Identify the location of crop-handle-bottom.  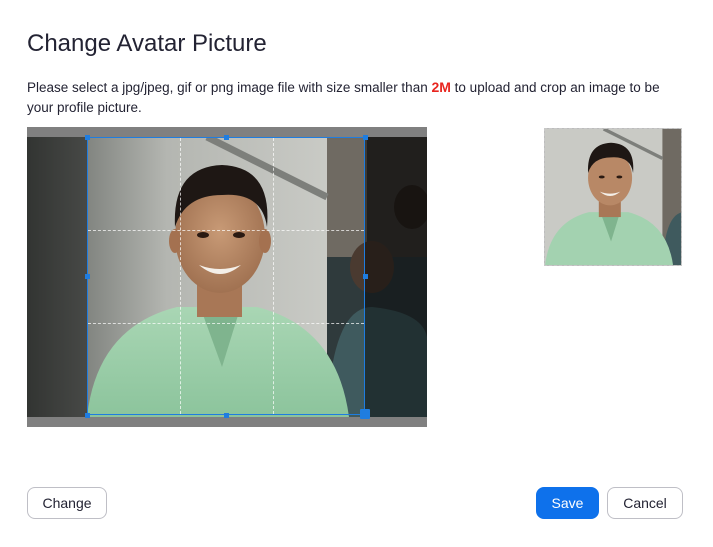
(226, 415).